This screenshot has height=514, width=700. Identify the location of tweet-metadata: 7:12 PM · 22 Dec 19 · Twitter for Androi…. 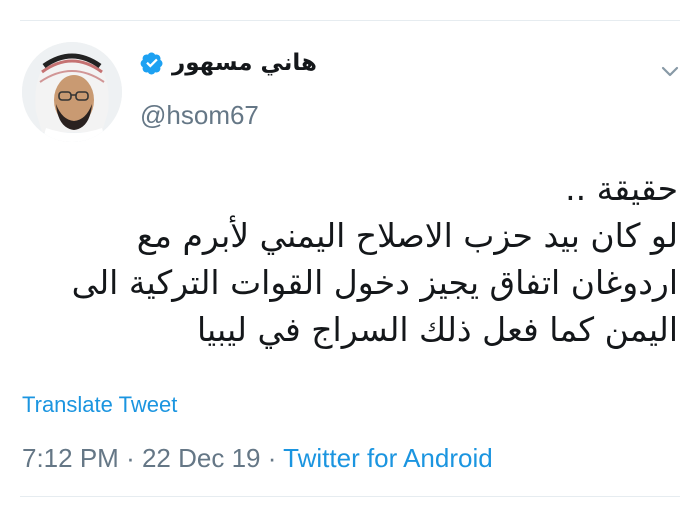
(257, 458).